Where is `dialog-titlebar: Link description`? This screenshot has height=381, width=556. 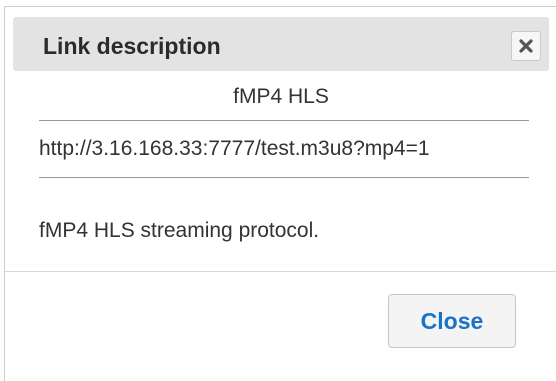
dialog-titlebar: Link description is located at coordinates (281, 44).